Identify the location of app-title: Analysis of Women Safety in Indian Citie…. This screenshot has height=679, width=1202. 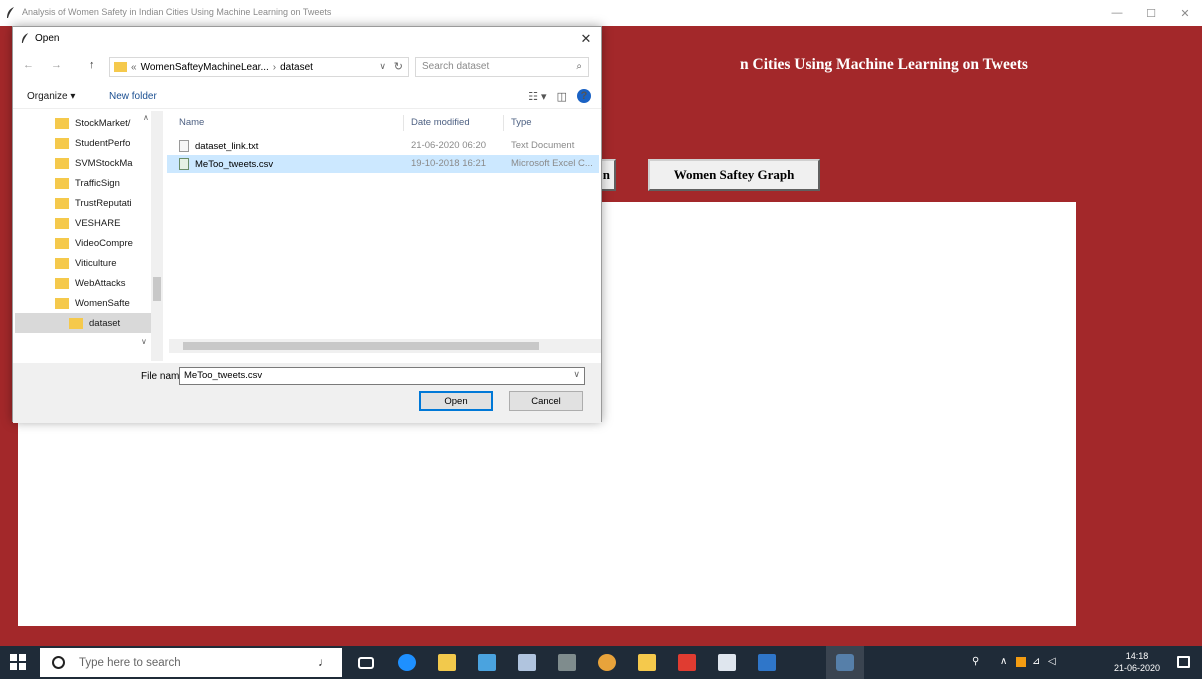
(177, 12).